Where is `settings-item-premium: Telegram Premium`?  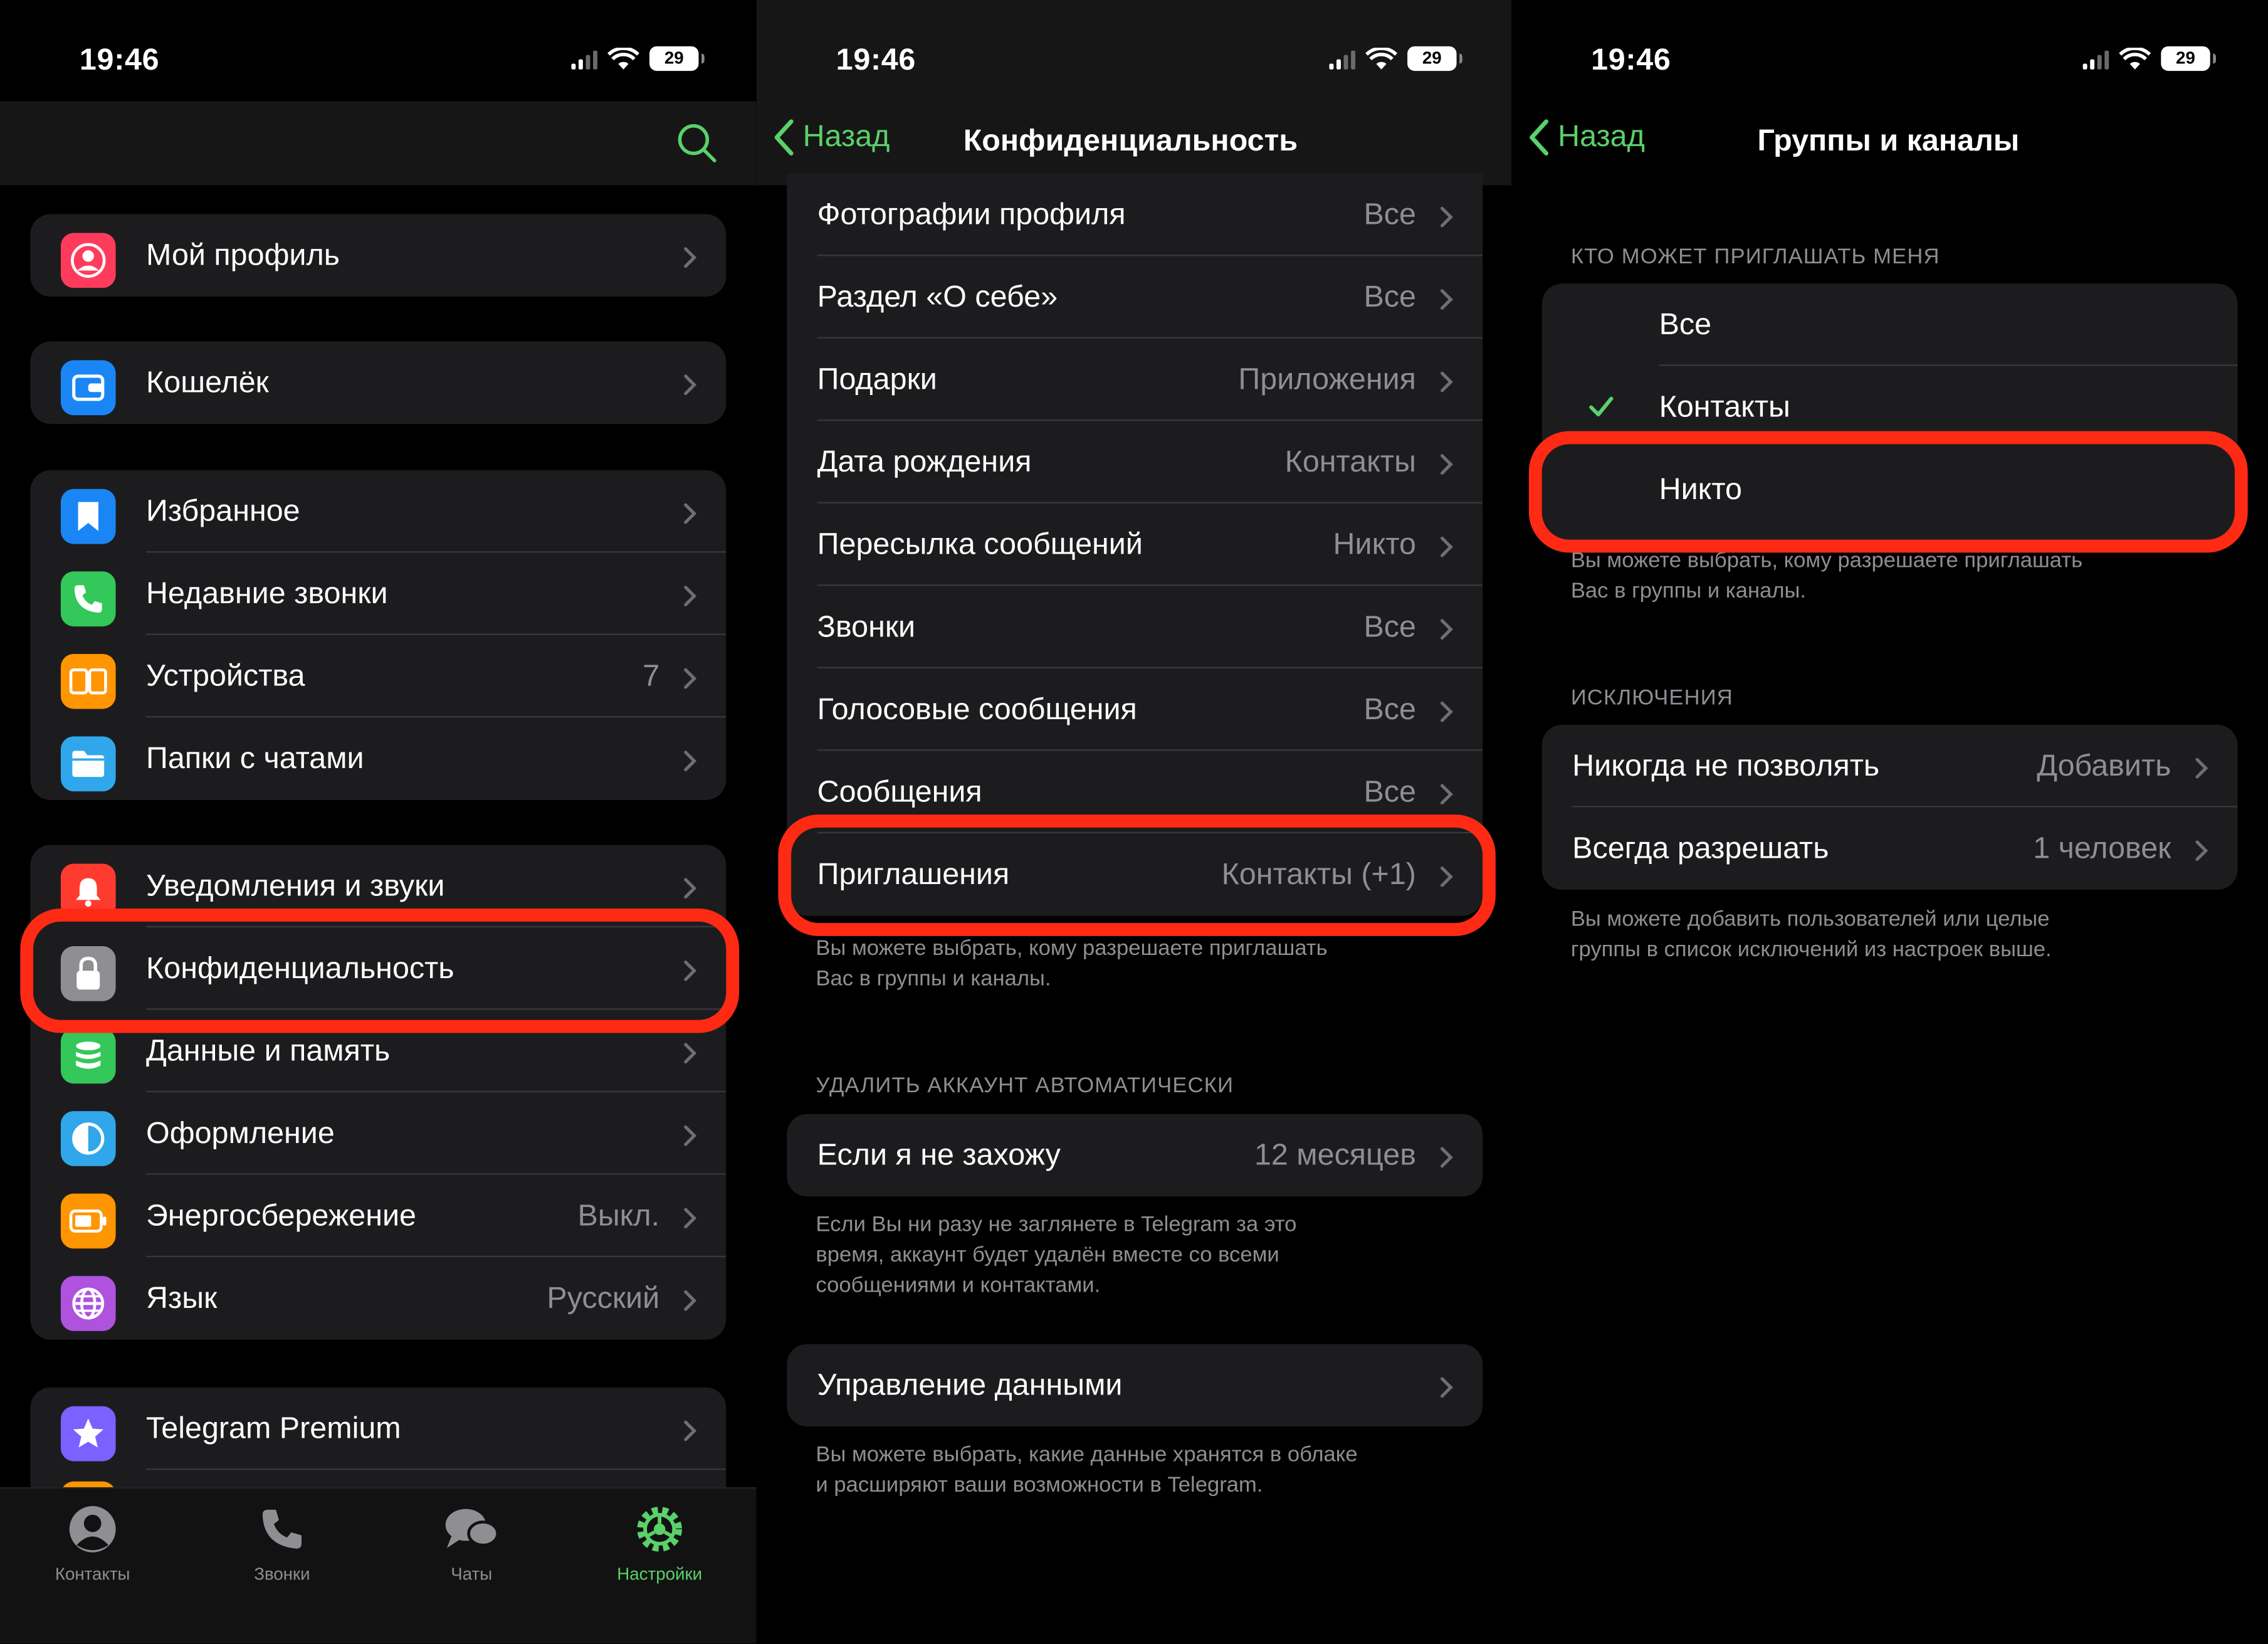
settings-item-premium: Telegram Premium is located at coordinates (378, 1429).